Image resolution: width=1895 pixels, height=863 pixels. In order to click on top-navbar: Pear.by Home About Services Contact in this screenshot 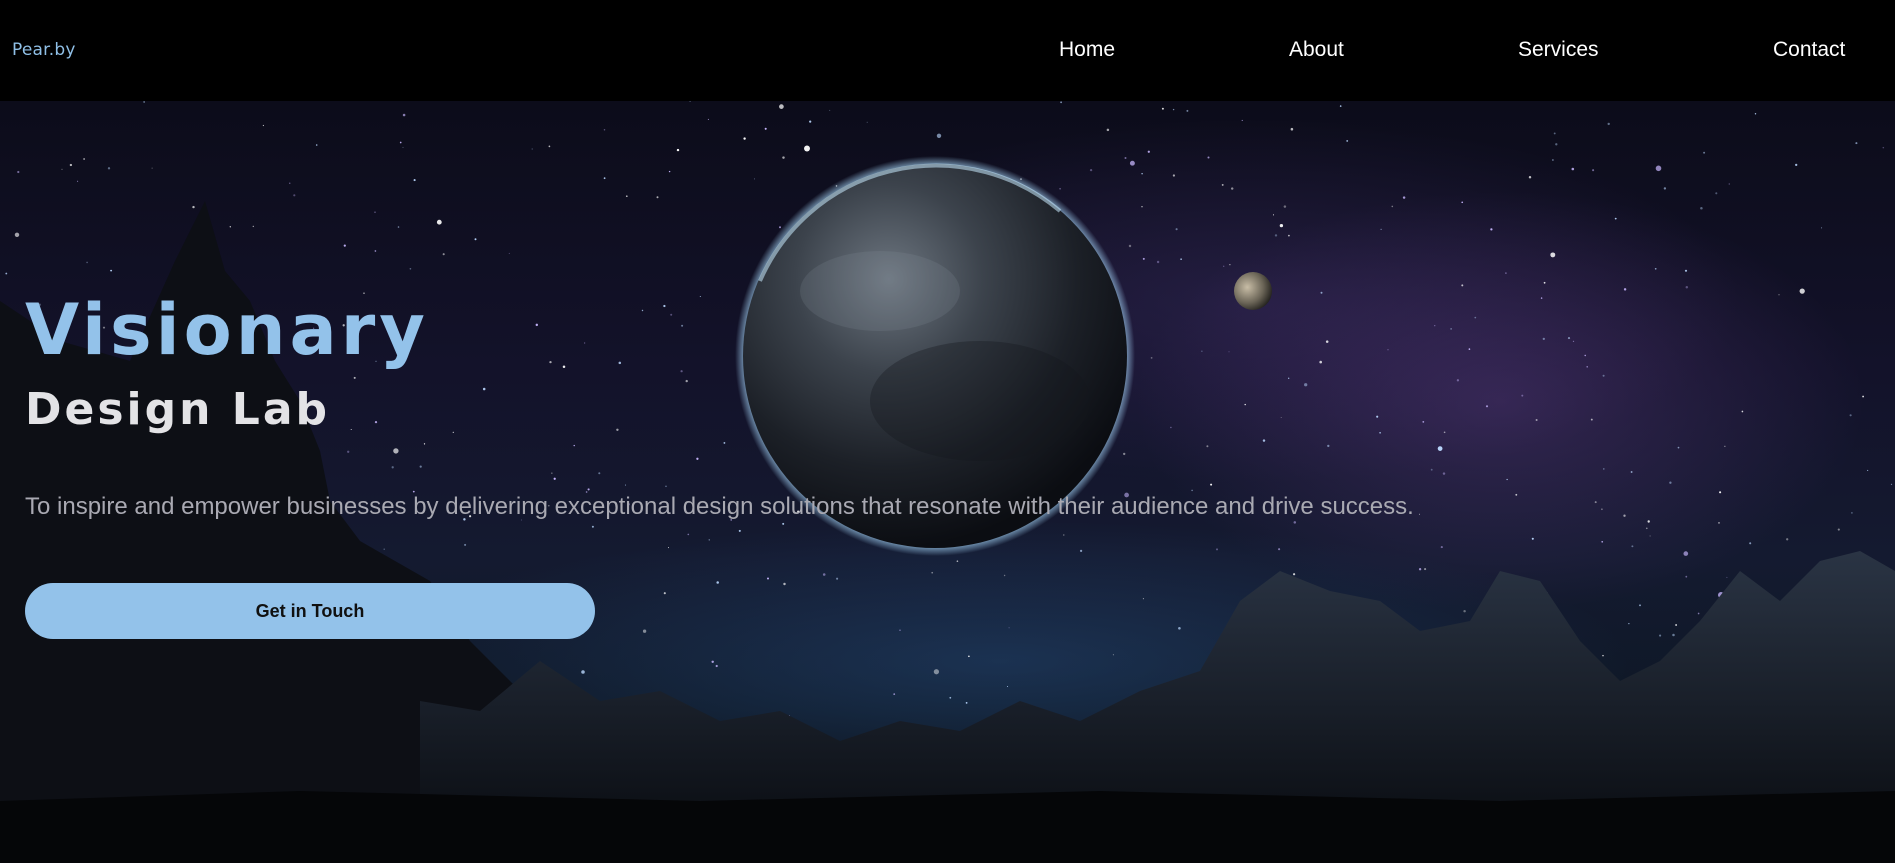, I will do `click(947, 50)`.